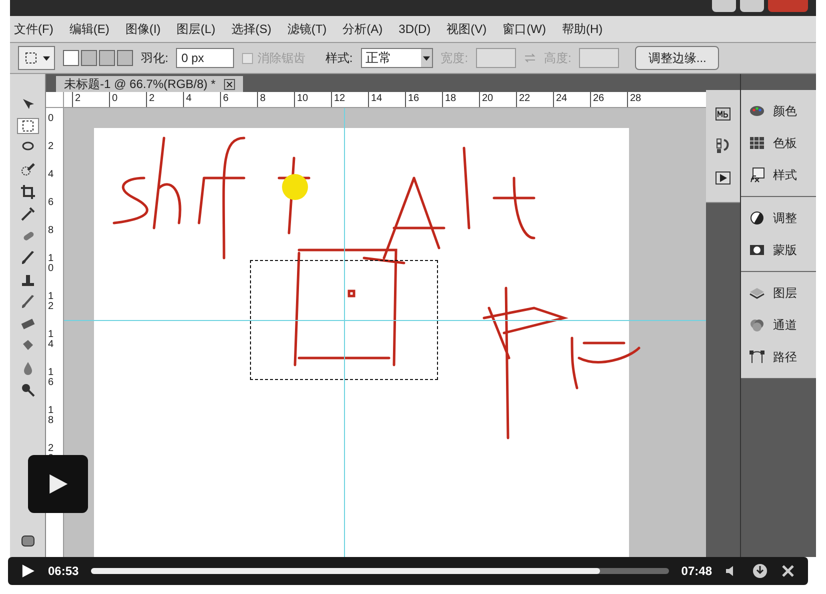  What do you see at coordinates (28, 258) in the screenshot?
I see `brush-tool-icon` at bounding box center [28, 258].